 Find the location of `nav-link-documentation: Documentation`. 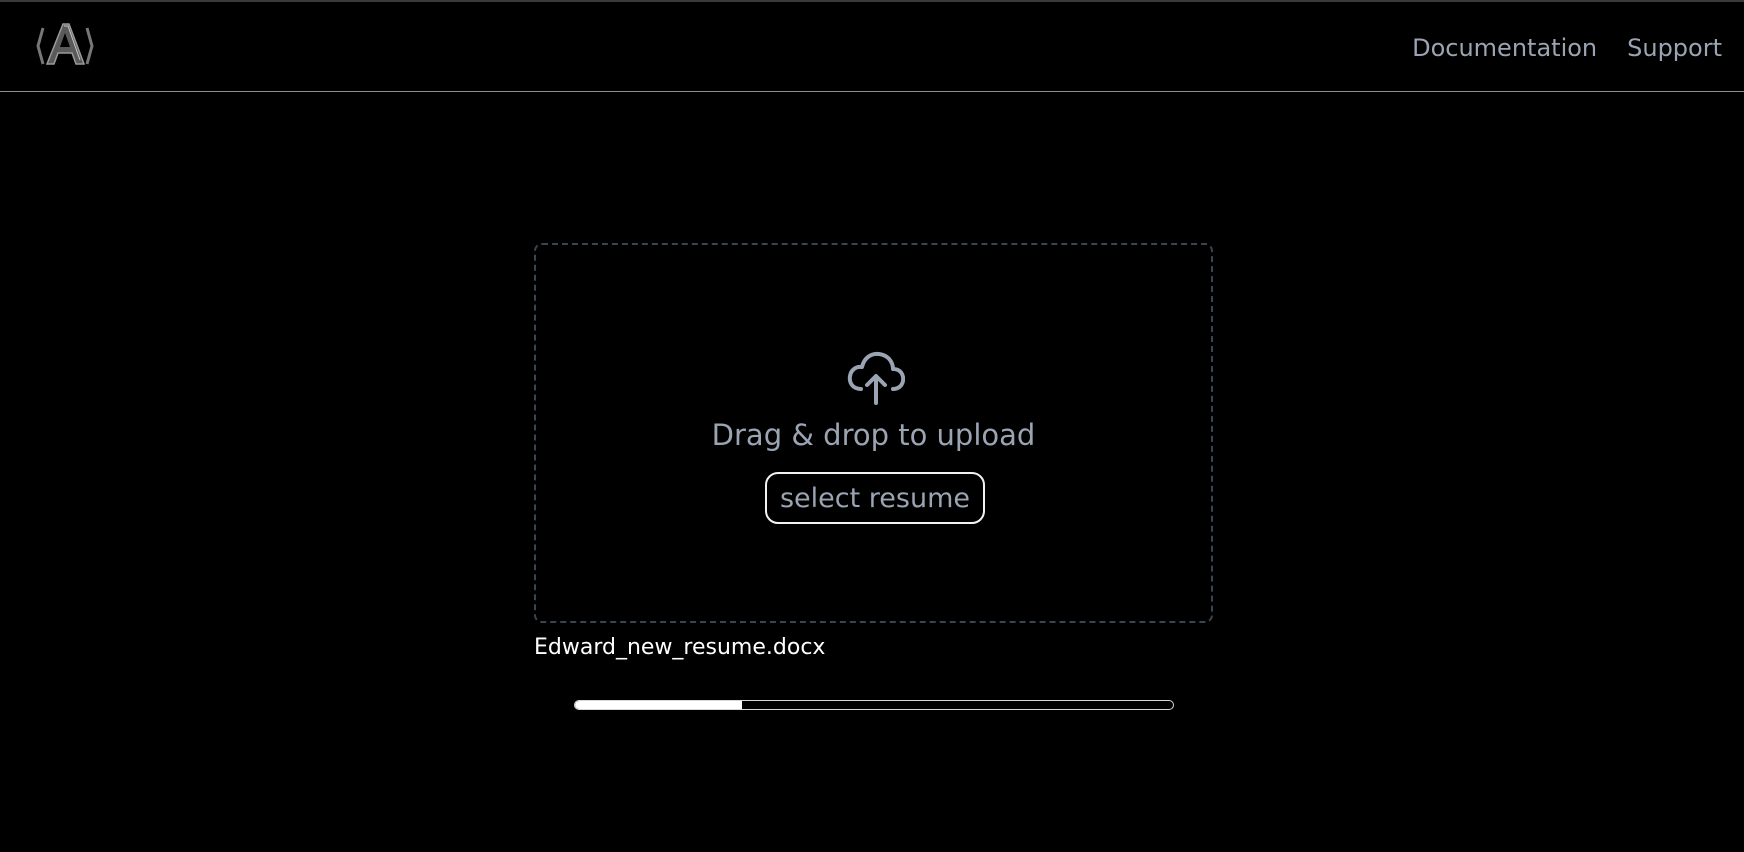

nav-link-documentation: Documentation is located at coordinates (1504, 48).